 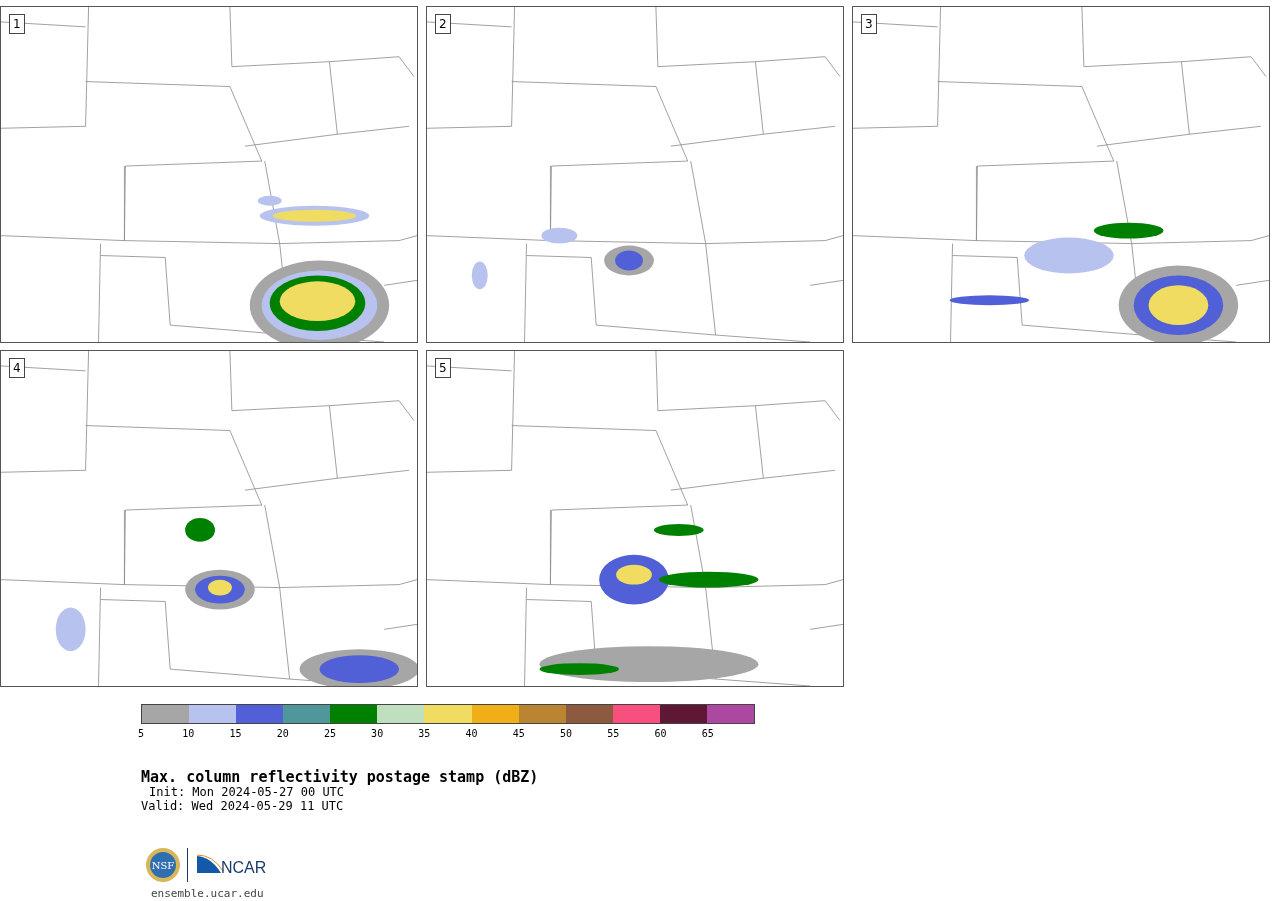 What do you see at coordinates (329, 733) in the screenshot?
I see `tick-label: 25` at bounding box center [329, 733].